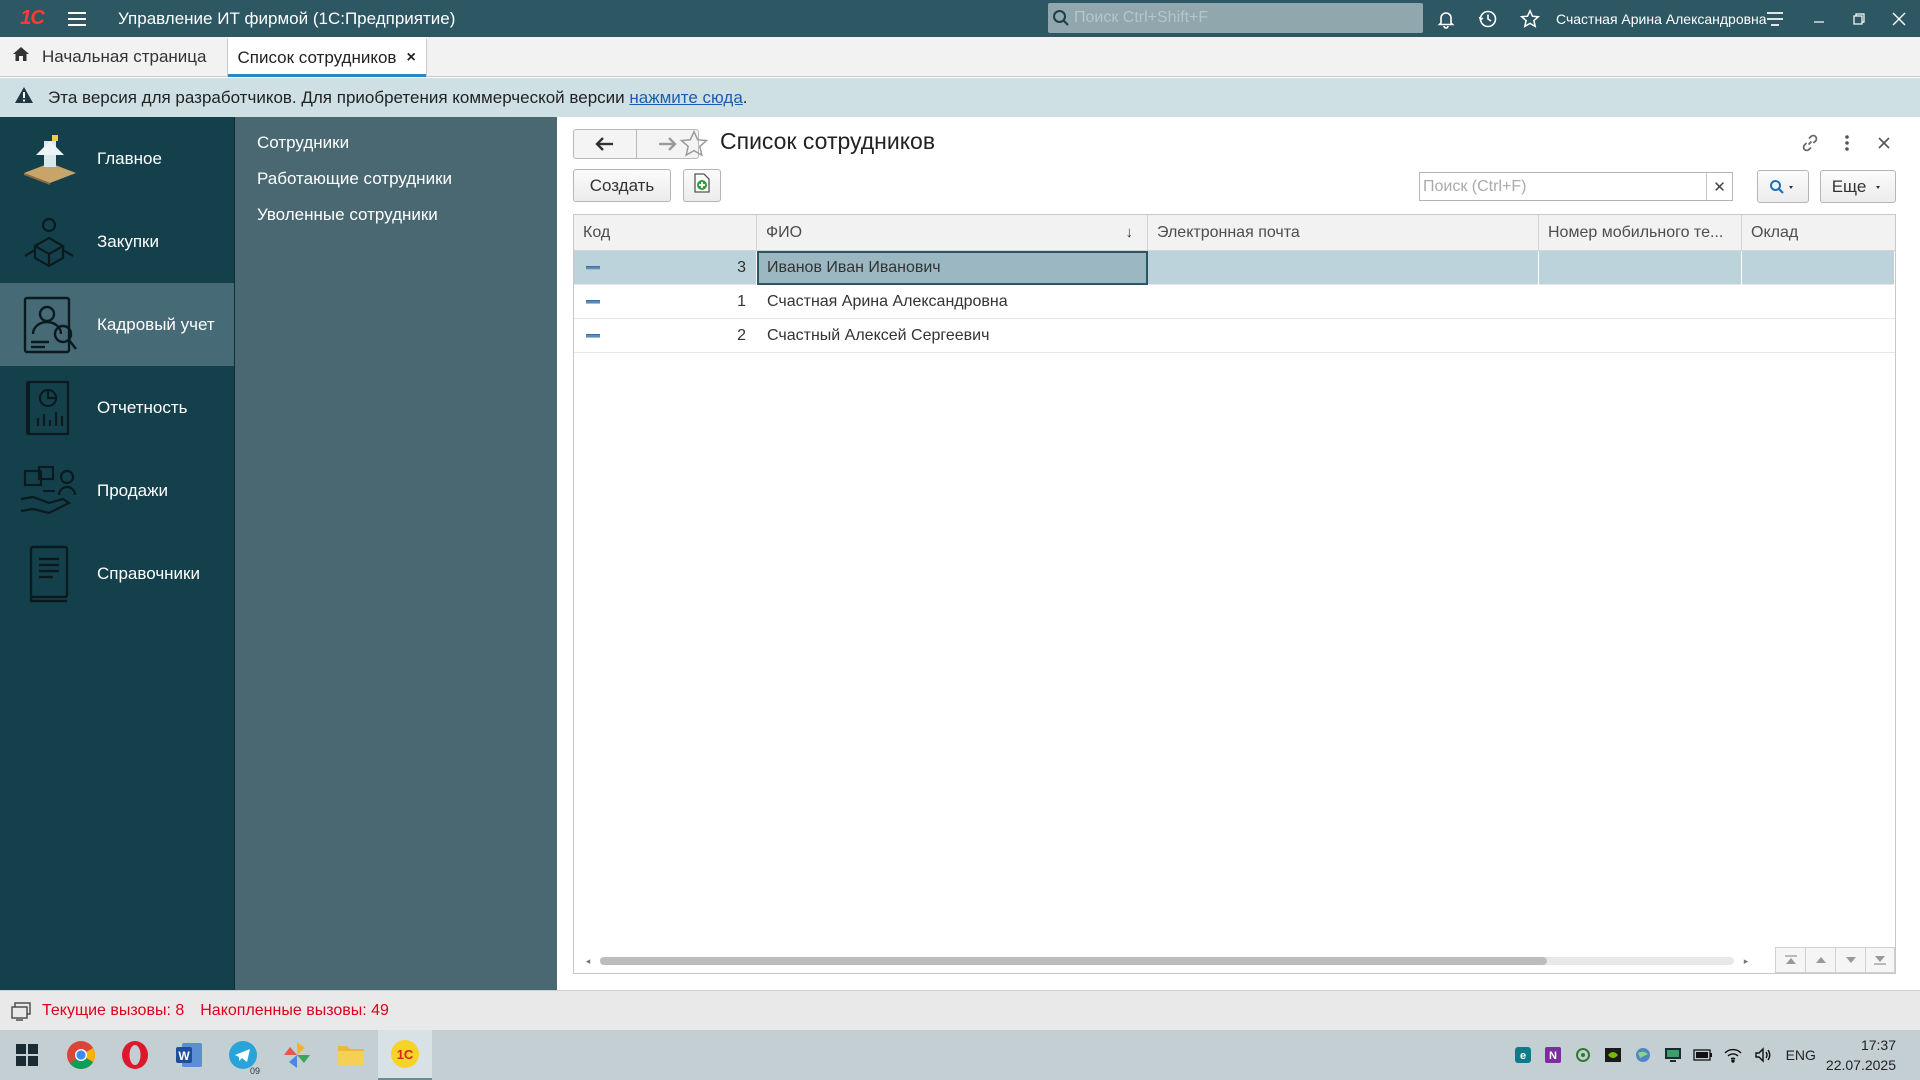 This screenshot has height=1080, width=1920. Describe the element at coordinates (1244, 18) in the screenshot. I see `global-search-input` at that location.